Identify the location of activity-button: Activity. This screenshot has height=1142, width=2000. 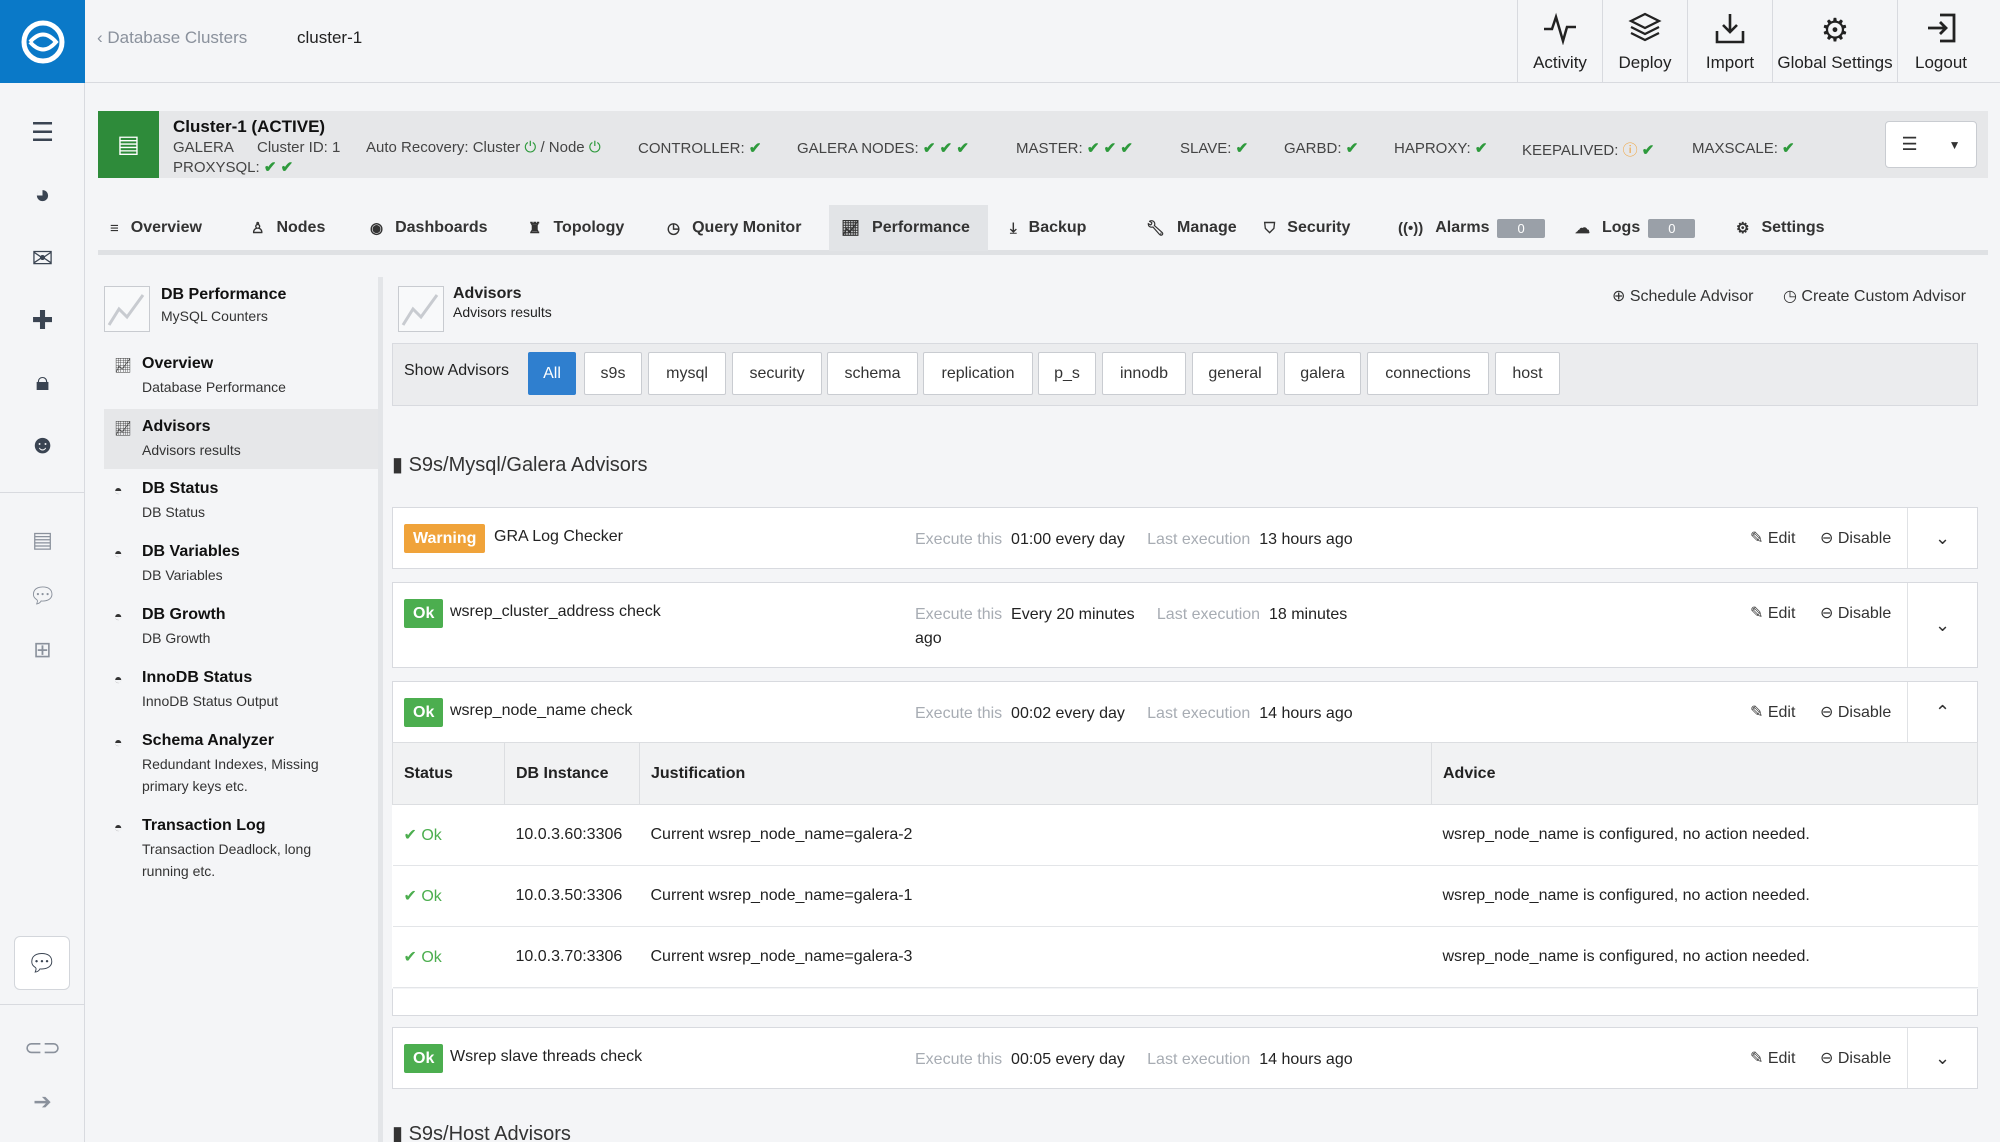
(1559, 41).